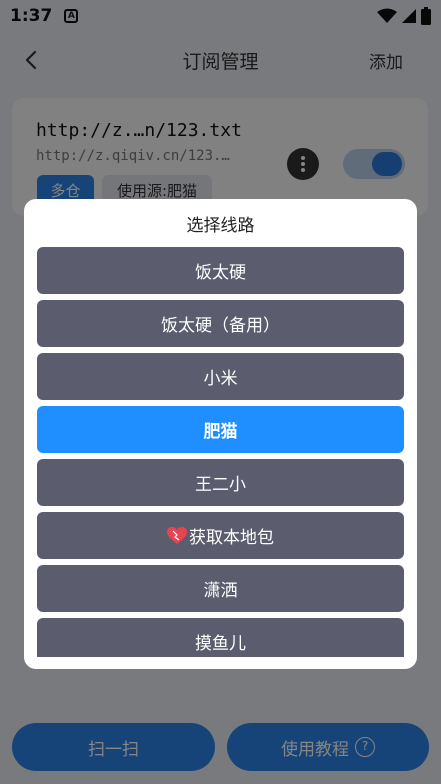 This screenshot has height=784, width=441. I want to click on route-item: 潇洒, so click(220, 588).